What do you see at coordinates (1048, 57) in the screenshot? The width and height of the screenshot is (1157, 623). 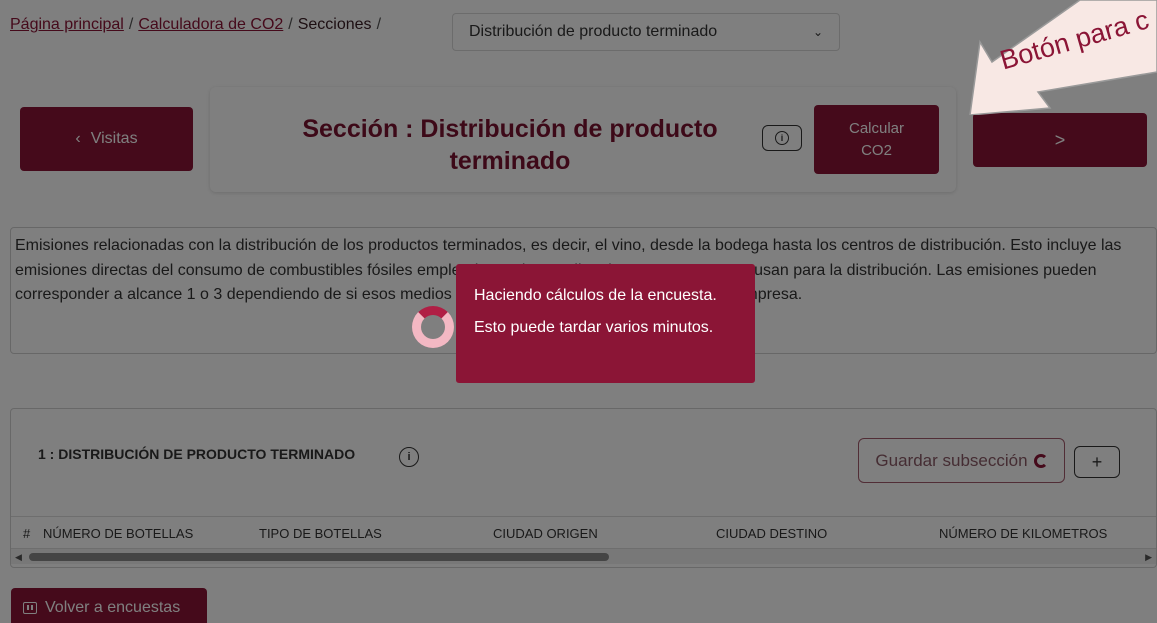 I see `annotation-callout: Botón para c` at bounding box center [1048, 57].